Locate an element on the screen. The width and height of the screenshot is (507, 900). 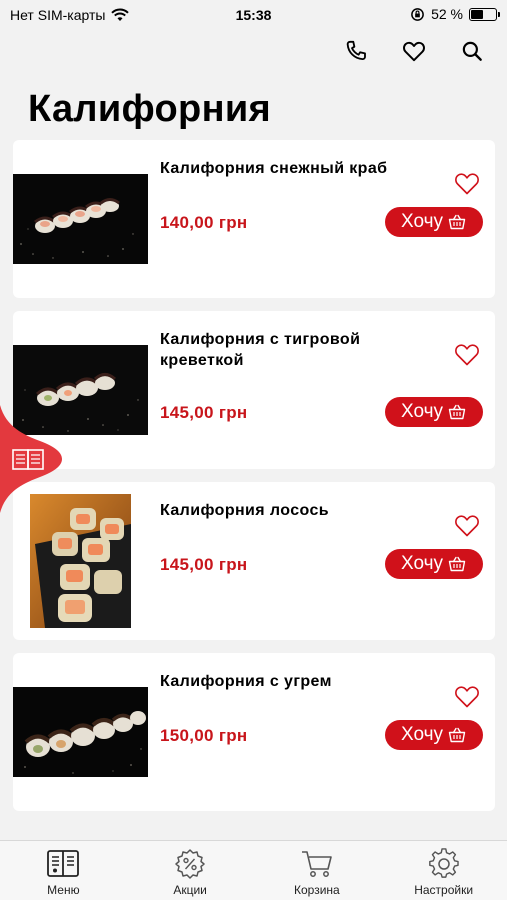
product-name: Калифорния с тигровой креветкой is located at coordinates (260, 350).